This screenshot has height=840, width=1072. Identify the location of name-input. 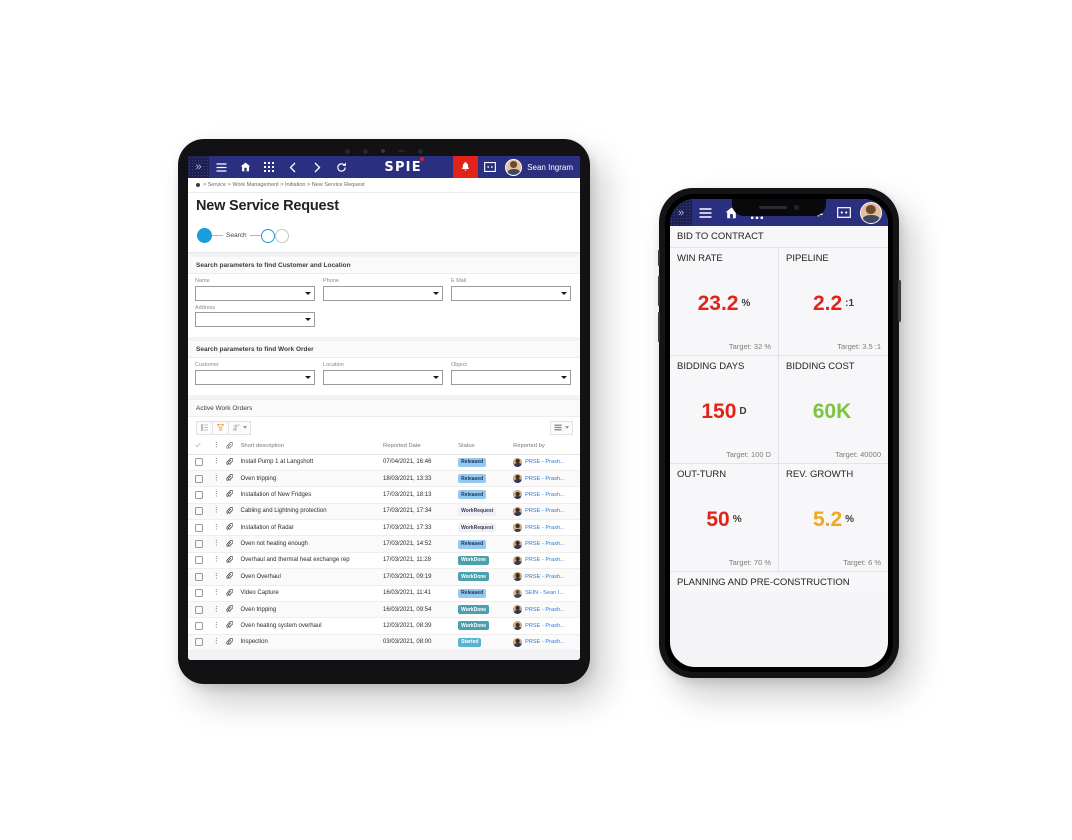
(255, 293).